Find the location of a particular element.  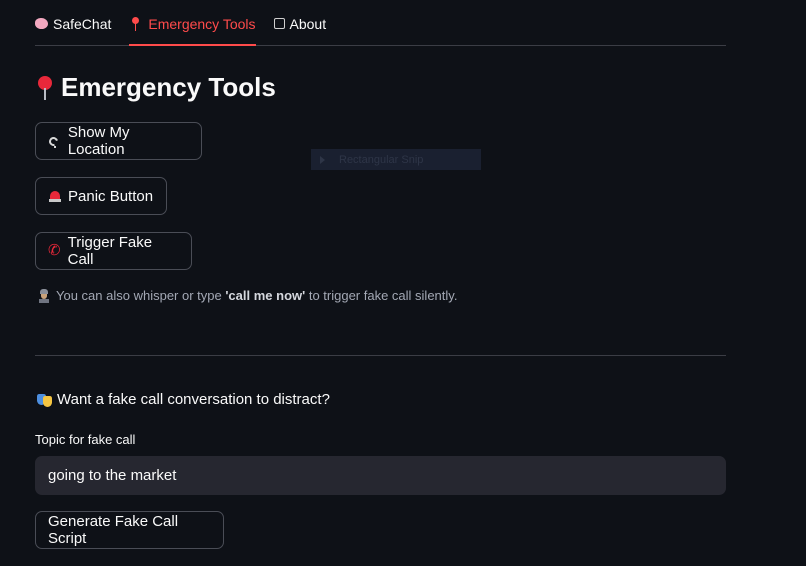

button-label: Trigger Fake Call is located at coordinates (110, 251).